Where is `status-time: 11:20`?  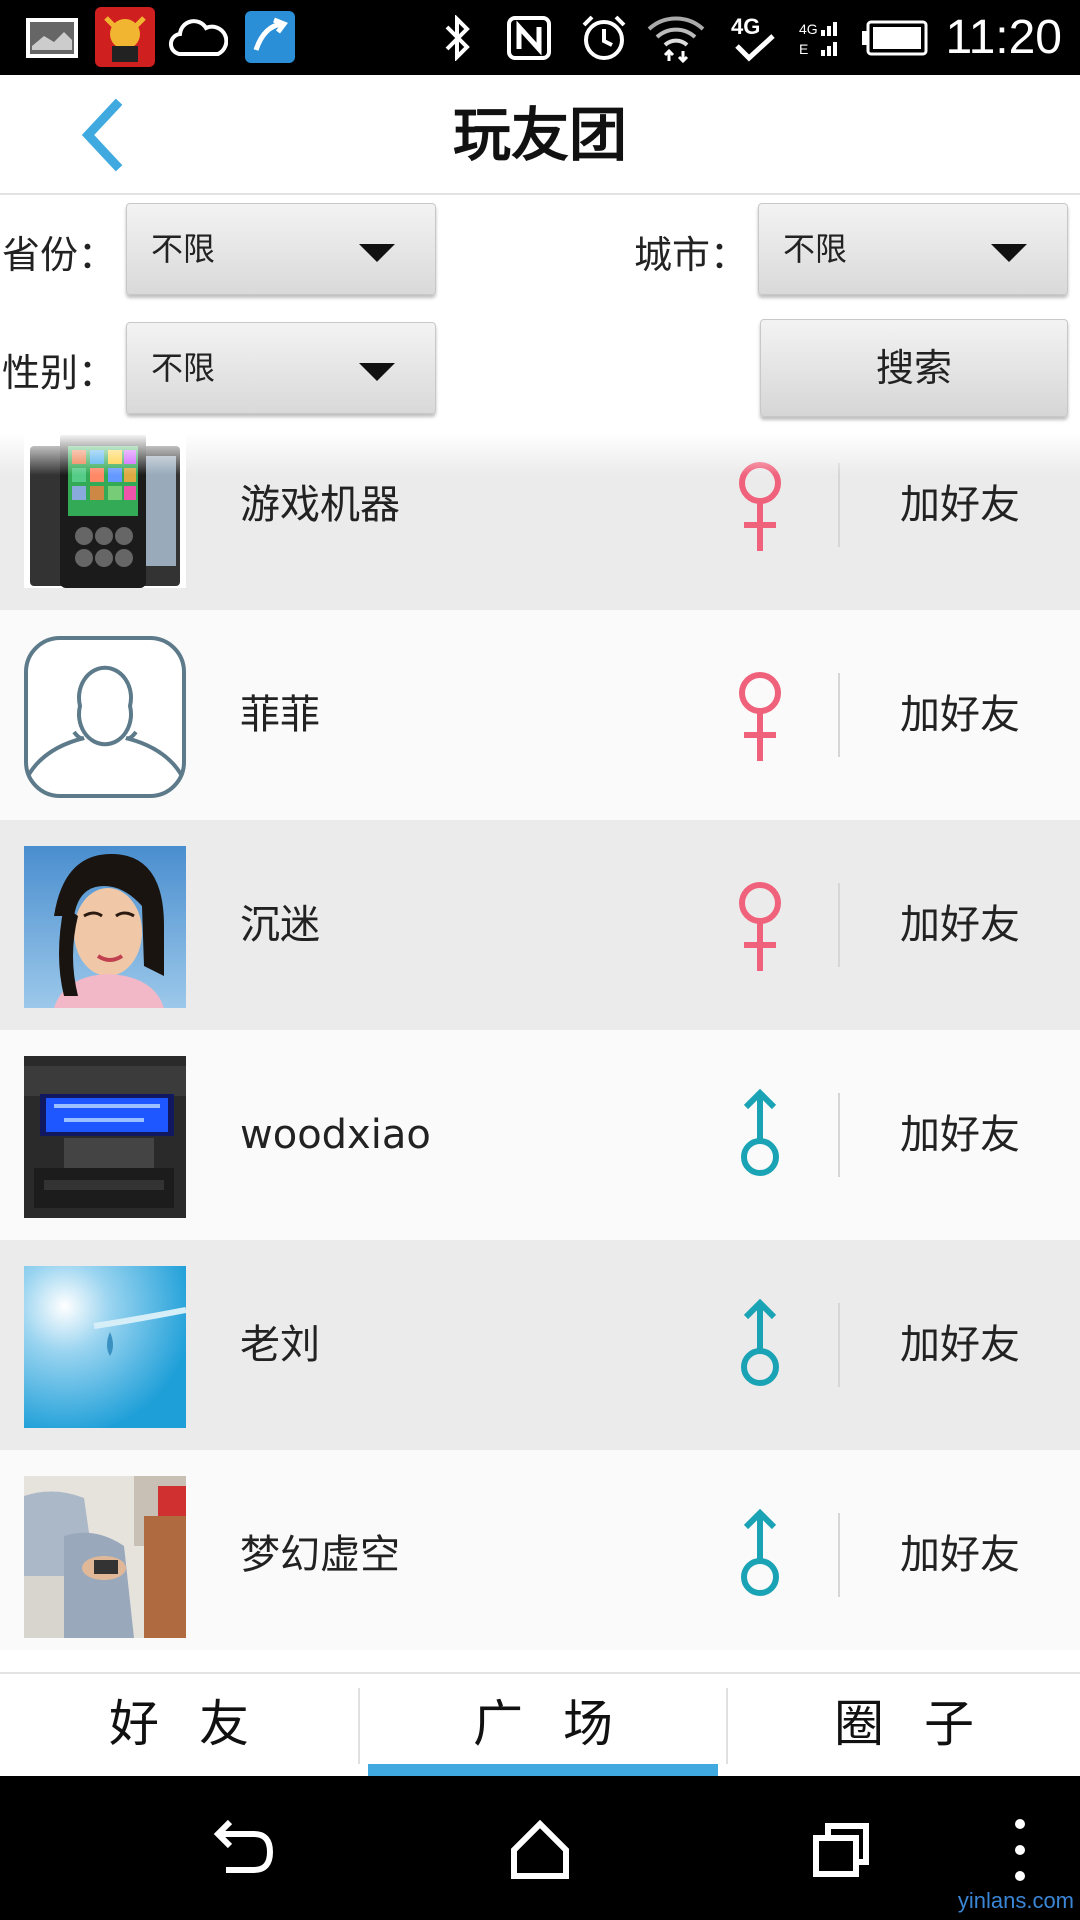
status-time: 11:20 is located at coordinates (1003, 37).